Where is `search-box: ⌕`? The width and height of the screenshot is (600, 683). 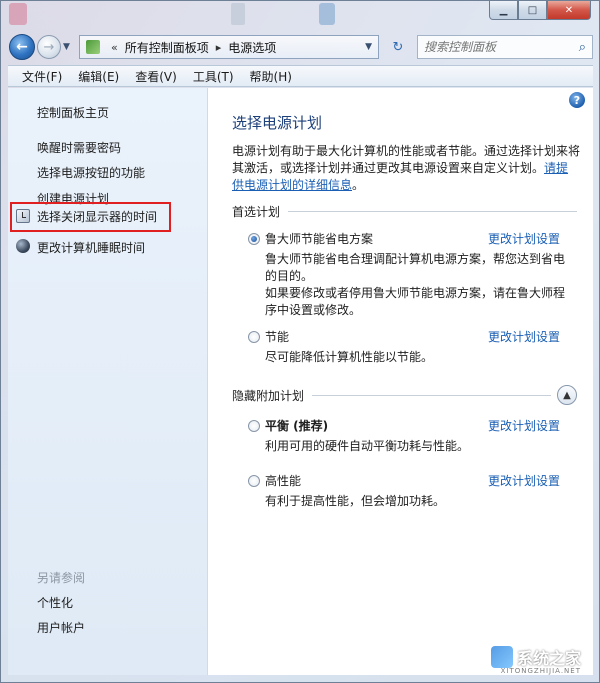 search-box: ⌕ is located at coordinates (505, 47).